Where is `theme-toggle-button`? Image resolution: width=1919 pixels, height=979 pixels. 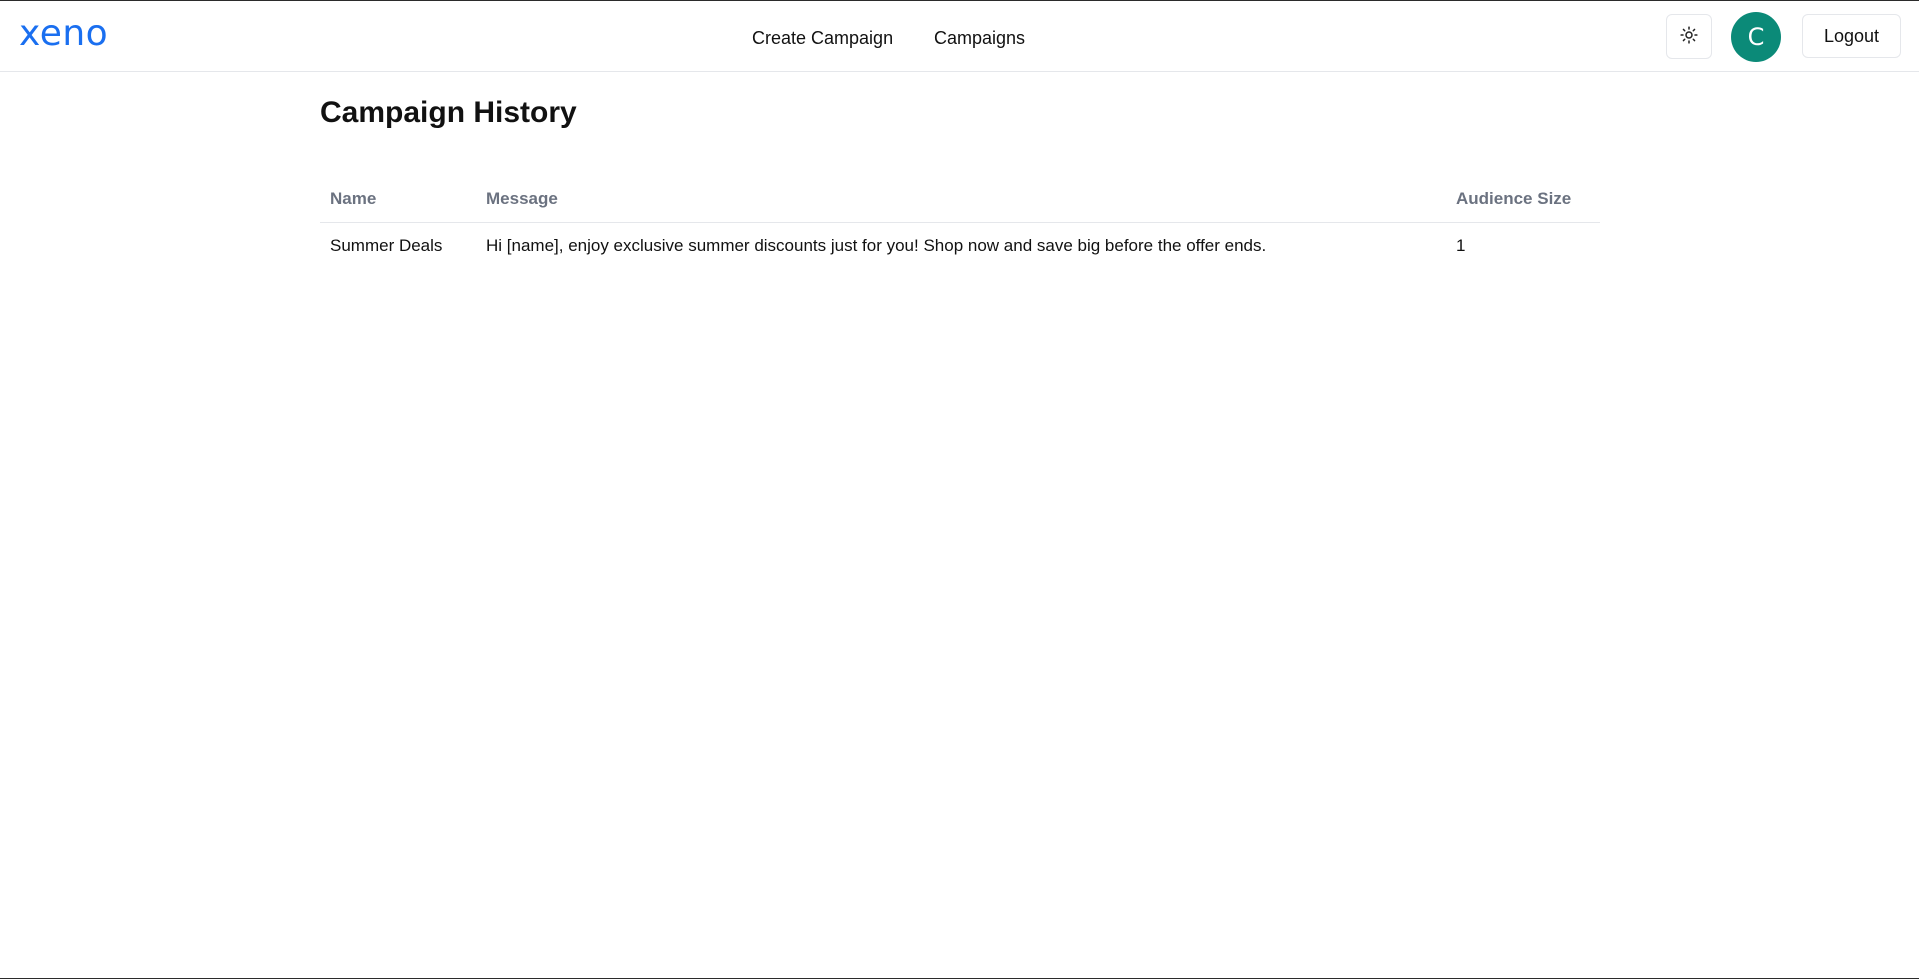 theme-toggle-button is located at coordinates (1689, 36).